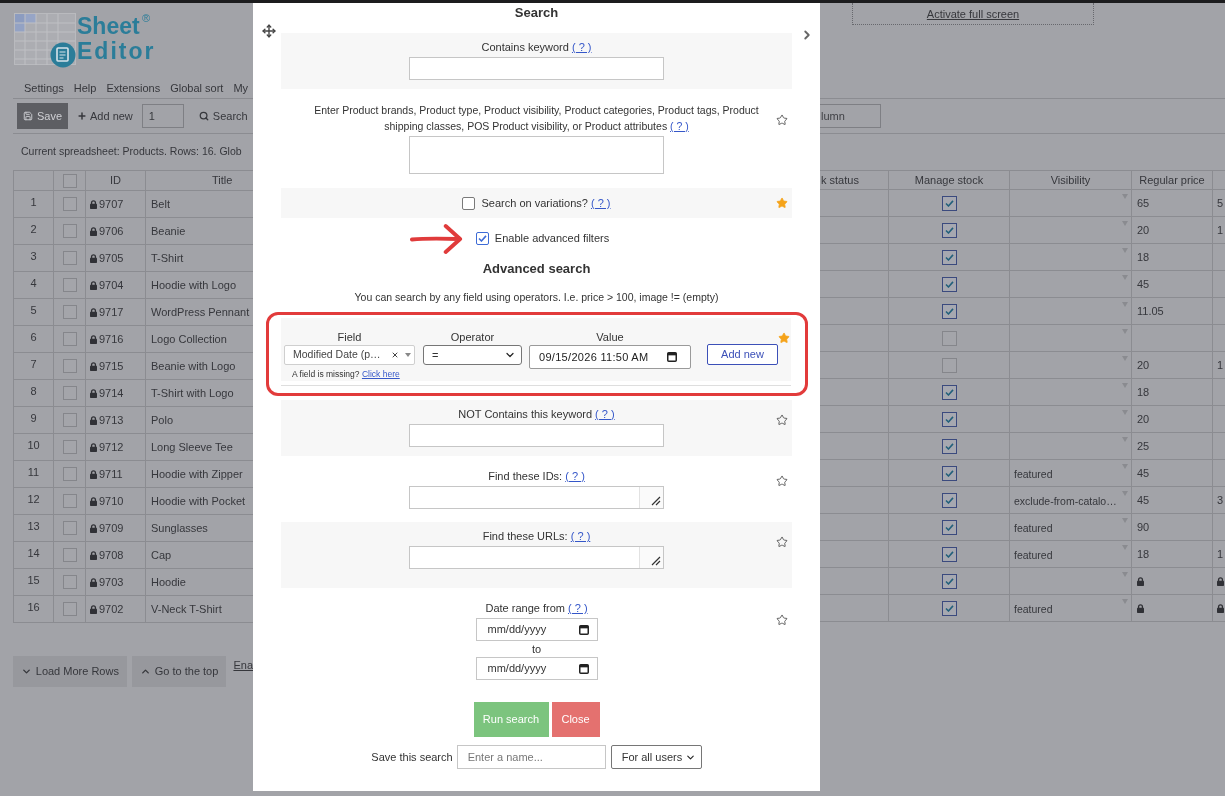 The image size is (1225, 796). I want to click on search-button: Search, so click(223, 116).